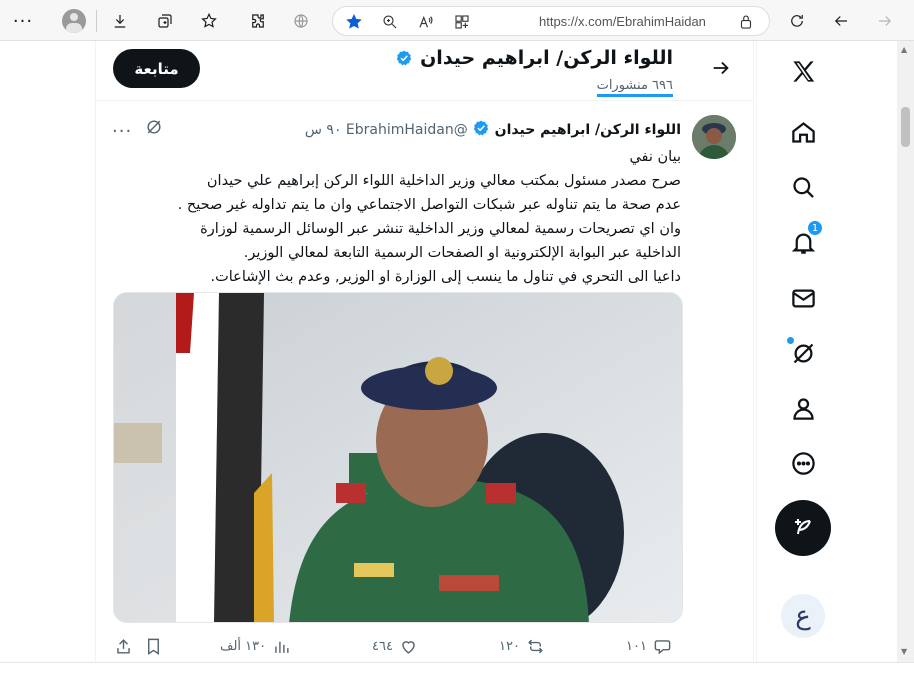 The image size is (914, 696). I want to click on compose-post-button, so click(803, 528).